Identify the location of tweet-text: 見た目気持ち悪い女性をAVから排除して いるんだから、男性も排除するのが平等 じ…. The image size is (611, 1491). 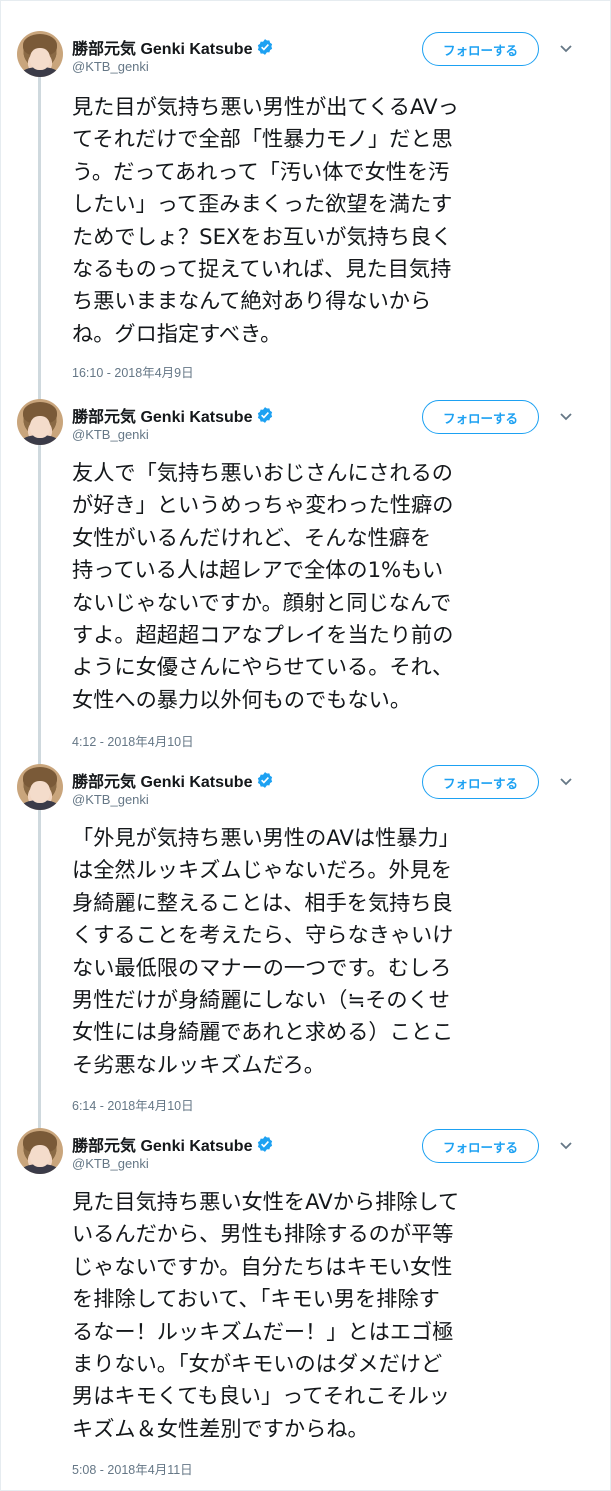
(266, 1315).